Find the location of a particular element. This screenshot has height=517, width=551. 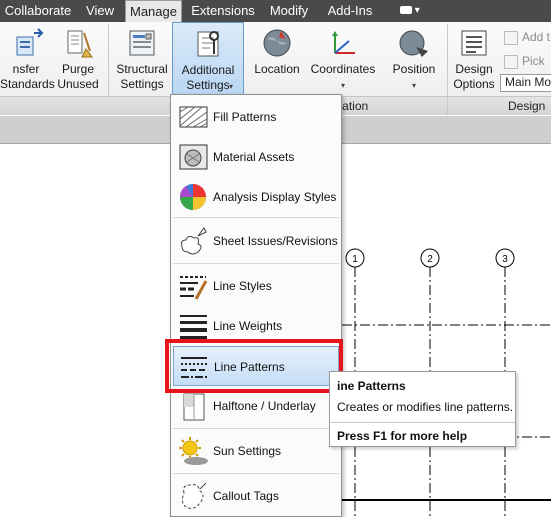

grid-bubble-label: 2 is located at coordinates (430, 259).